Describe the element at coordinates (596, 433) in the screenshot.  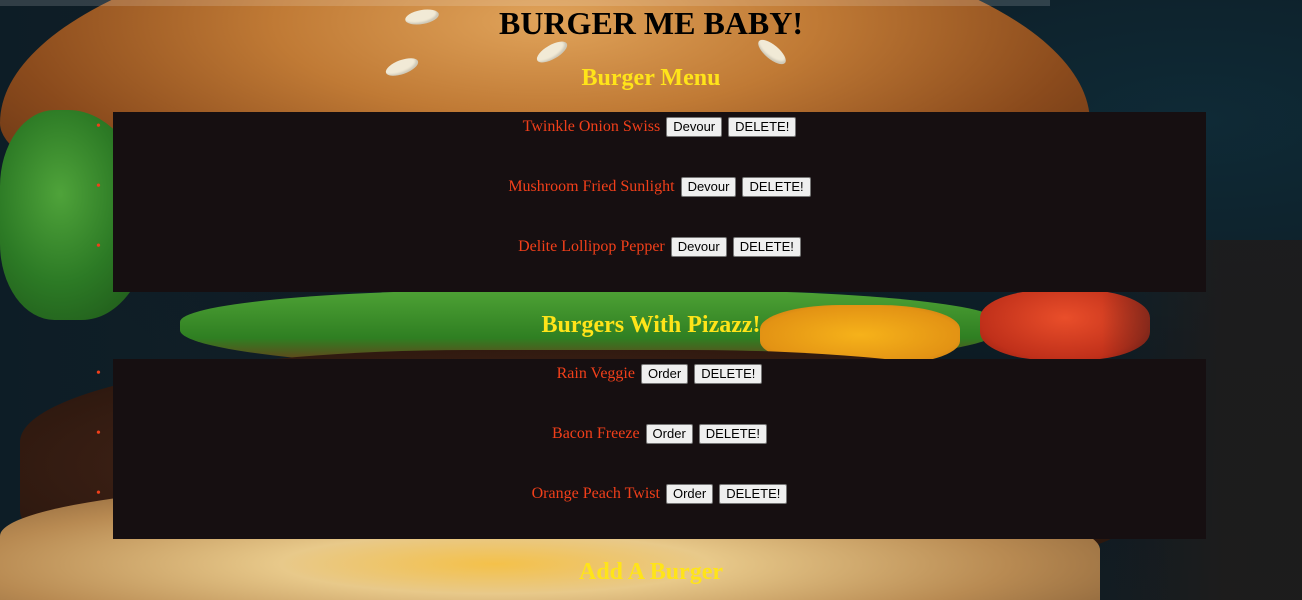
I see `burger-name: Bacon Freeze` at that location.